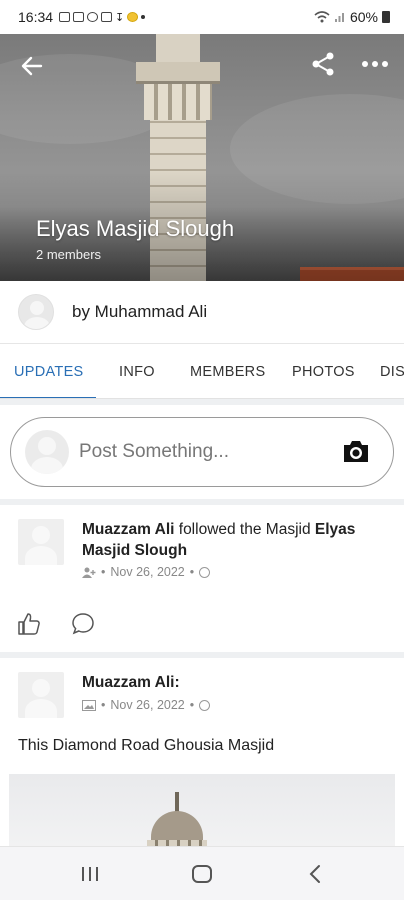 Image resolution: width=404 pixels, height=900 pixels. I want to click on system-nav-bar, so click(202, 873).